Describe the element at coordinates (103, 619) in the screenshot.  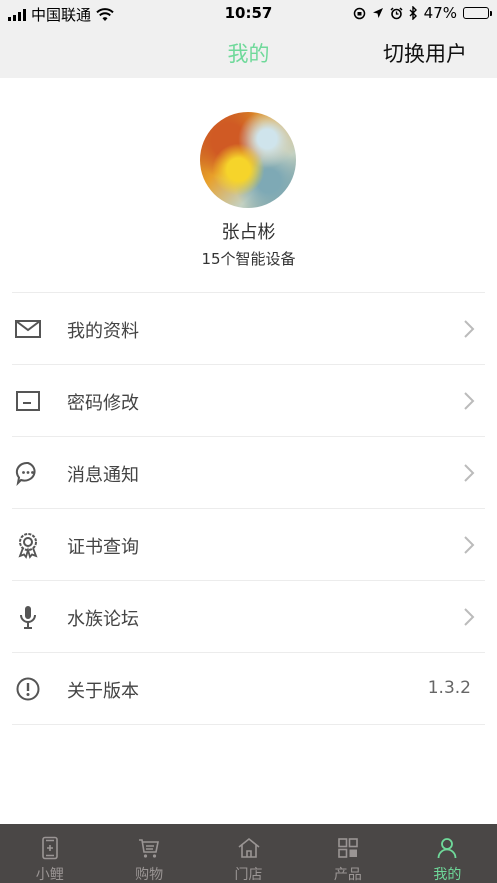
I see `menu-label: 水族论坛` at that location.